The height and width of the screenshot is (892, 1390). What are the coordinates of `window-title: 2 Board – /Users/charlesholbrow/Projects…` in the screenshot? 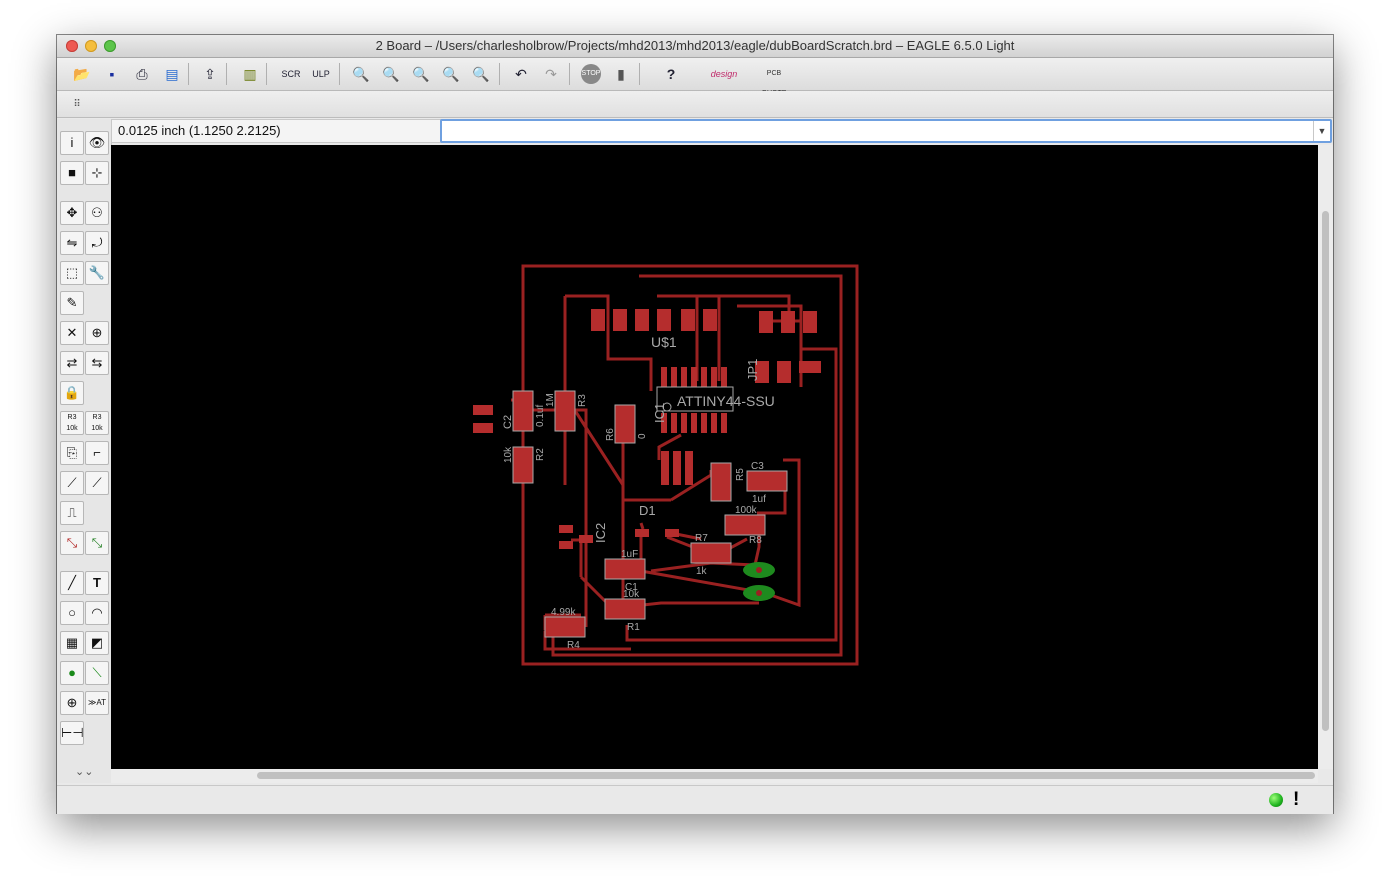 It's located at (695, 45).